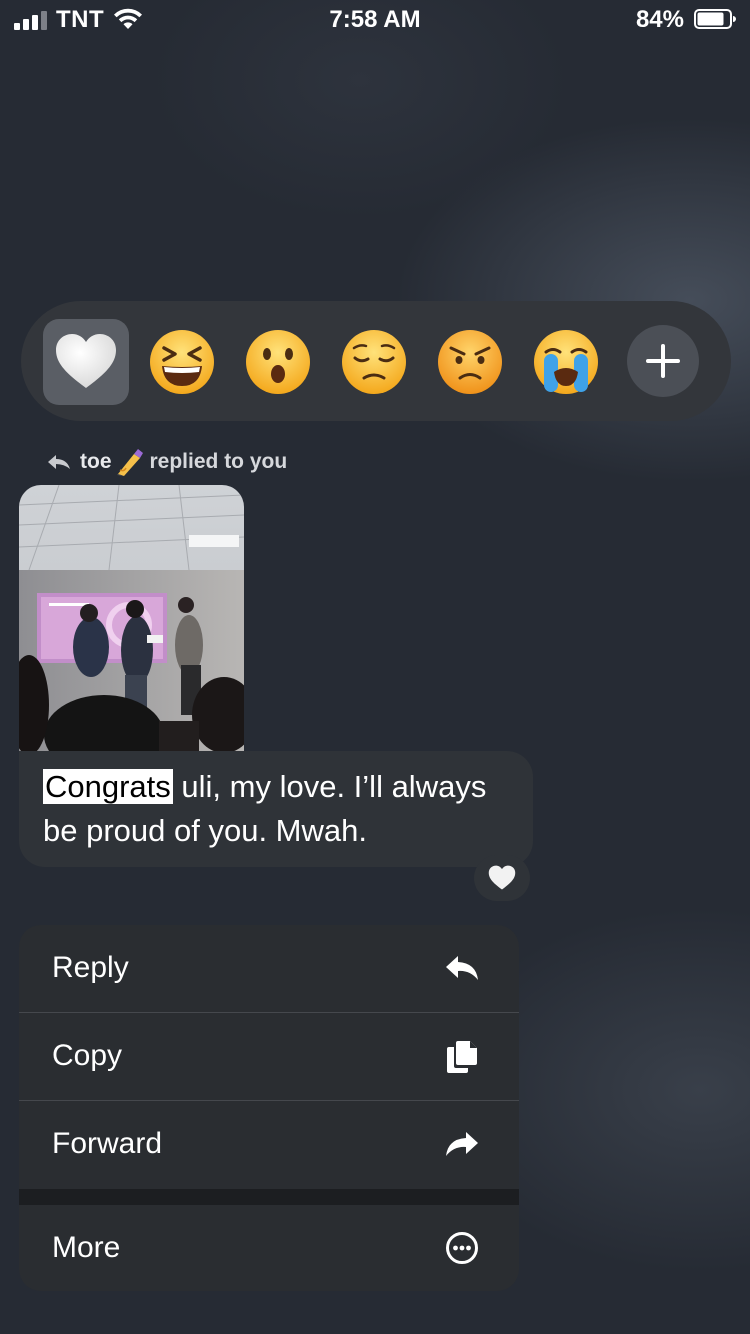  What do you see at coordinates (715, 19) in the screenshot?
I see `battery-icon` at bounding box center [715, 19].